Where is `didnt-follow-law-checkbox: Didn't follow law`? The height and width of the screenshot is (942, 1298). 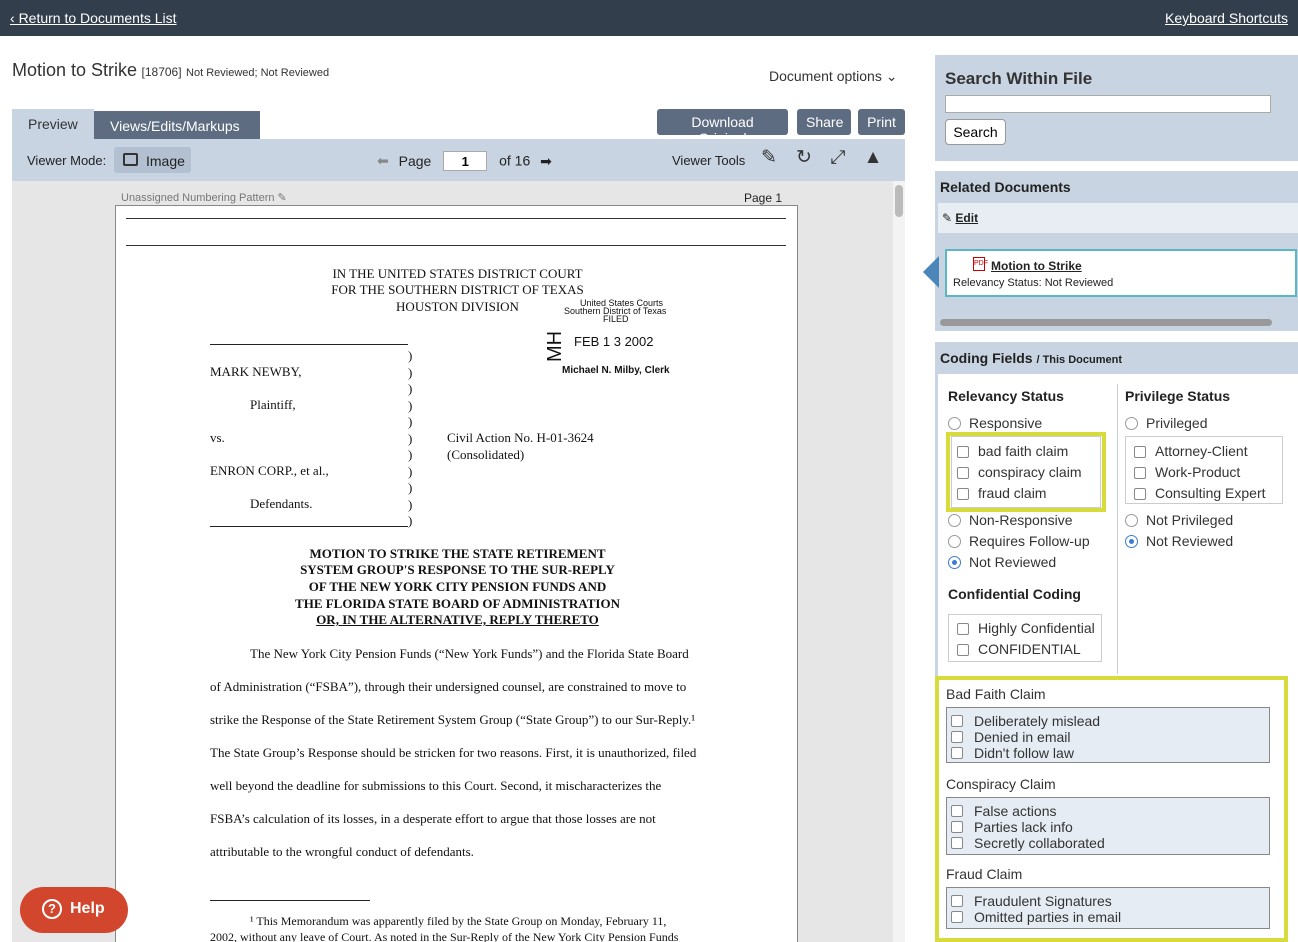 didnt-follow-law-checkbox: Didn't follow law is located at coordinates (1012, 753).